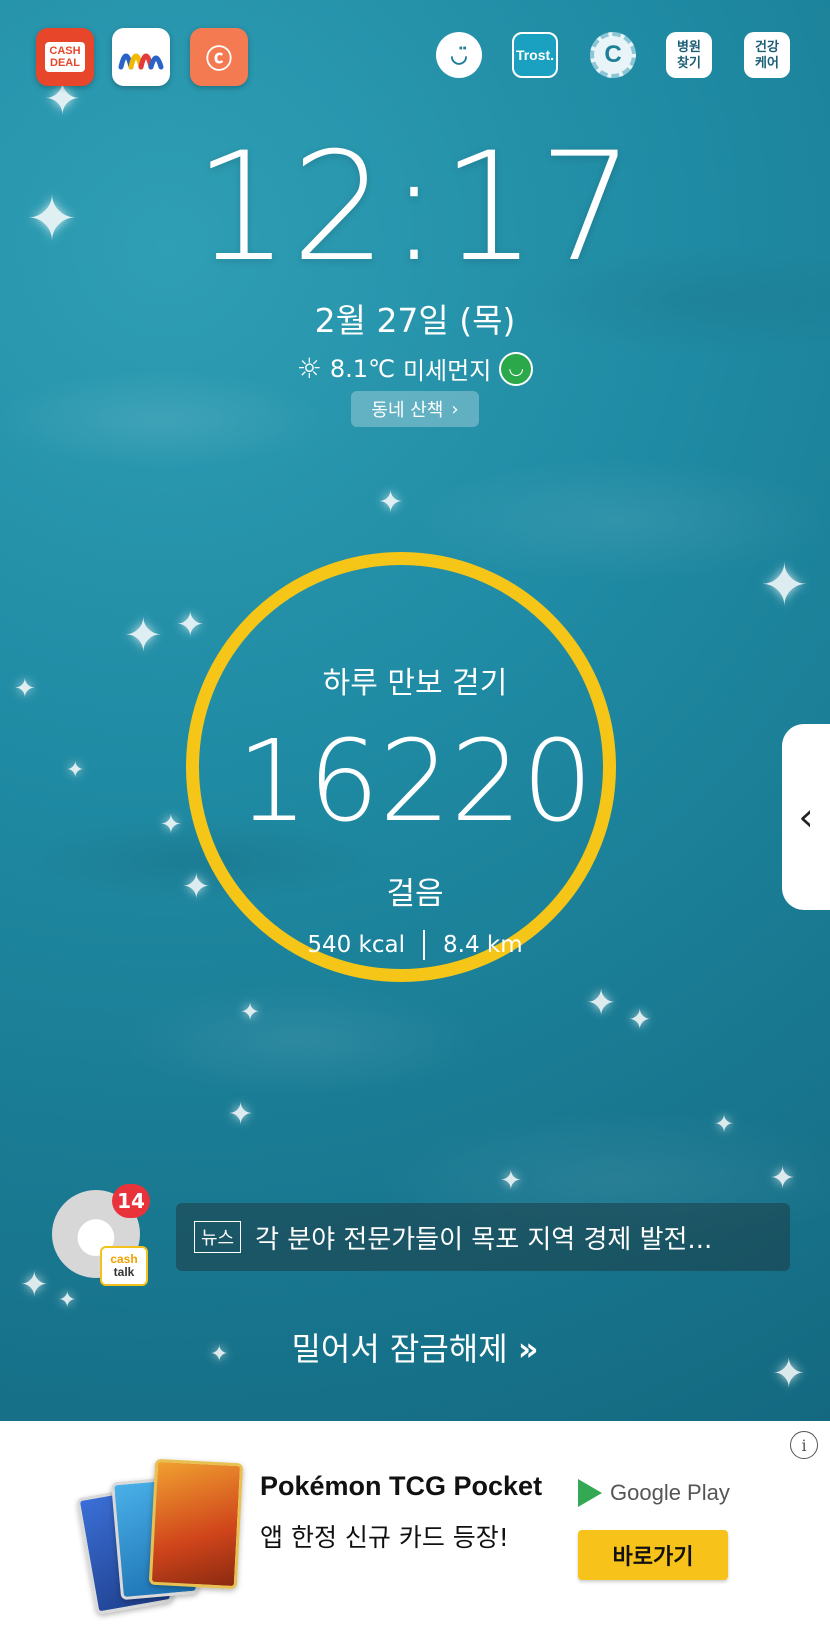 The width and height of the screenshot is (830, 1637). I want to click on trost-label: Trost., so click(535, 55).